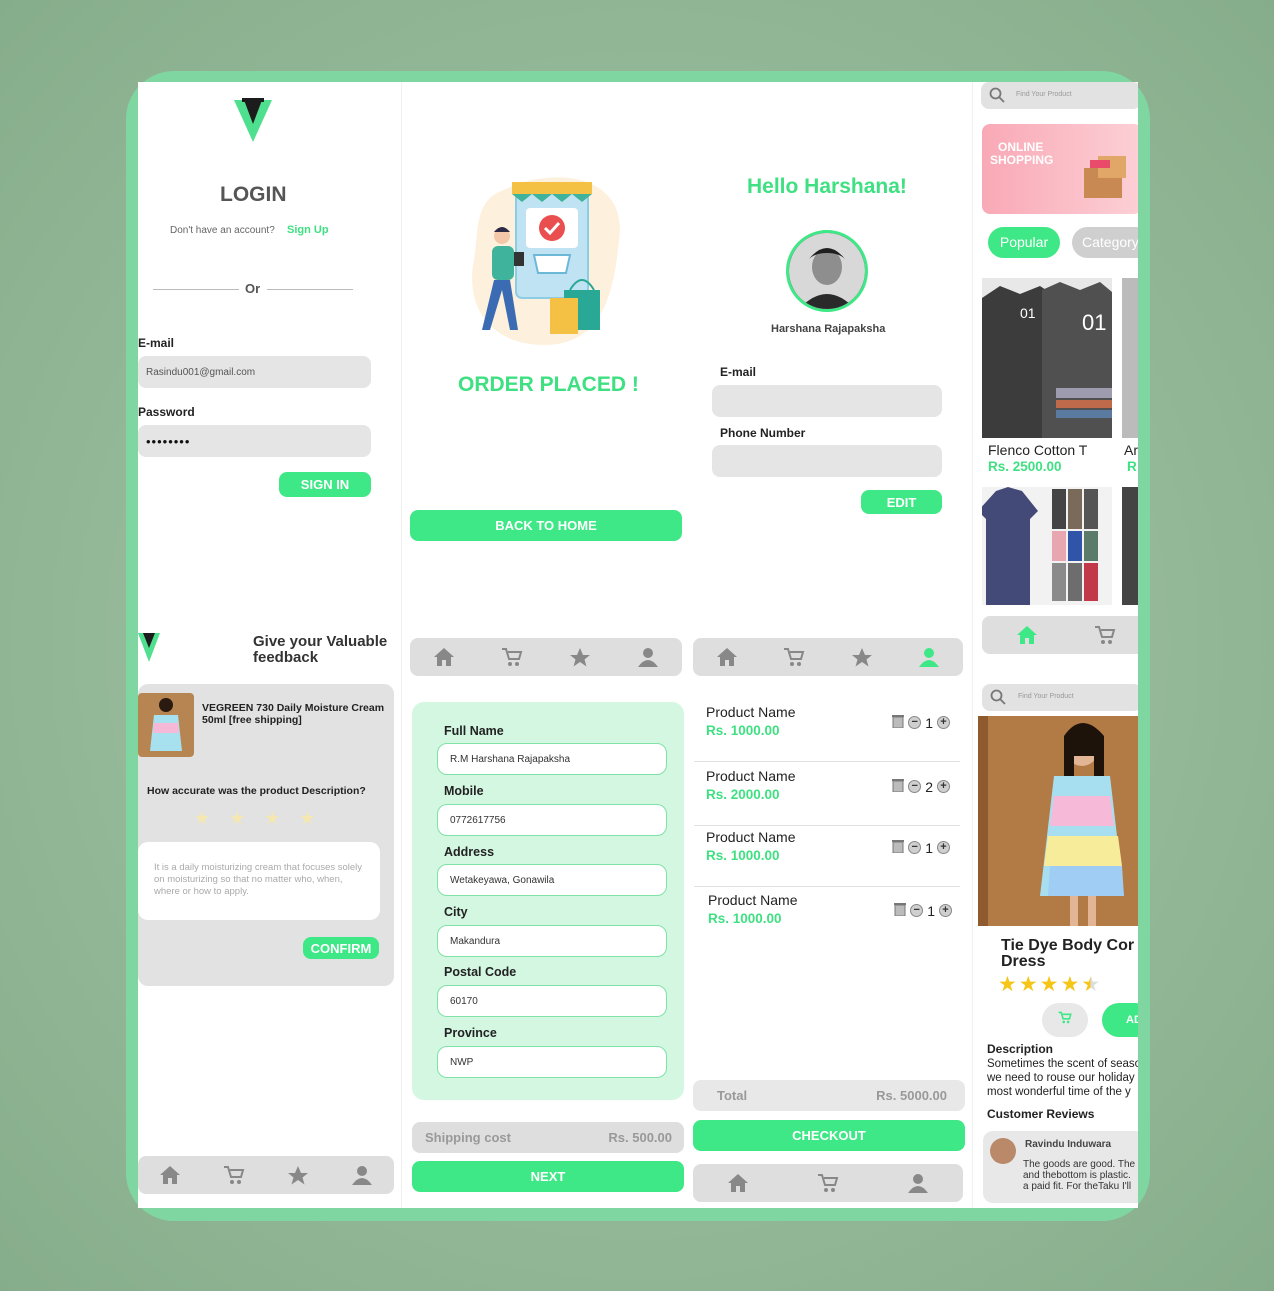 This screenshot has height=1291, width=1274. Describe the element at coordinates (552, 880) in the screenshot. I see `address-input: Wetakeyawa, Gonawila` at that location.